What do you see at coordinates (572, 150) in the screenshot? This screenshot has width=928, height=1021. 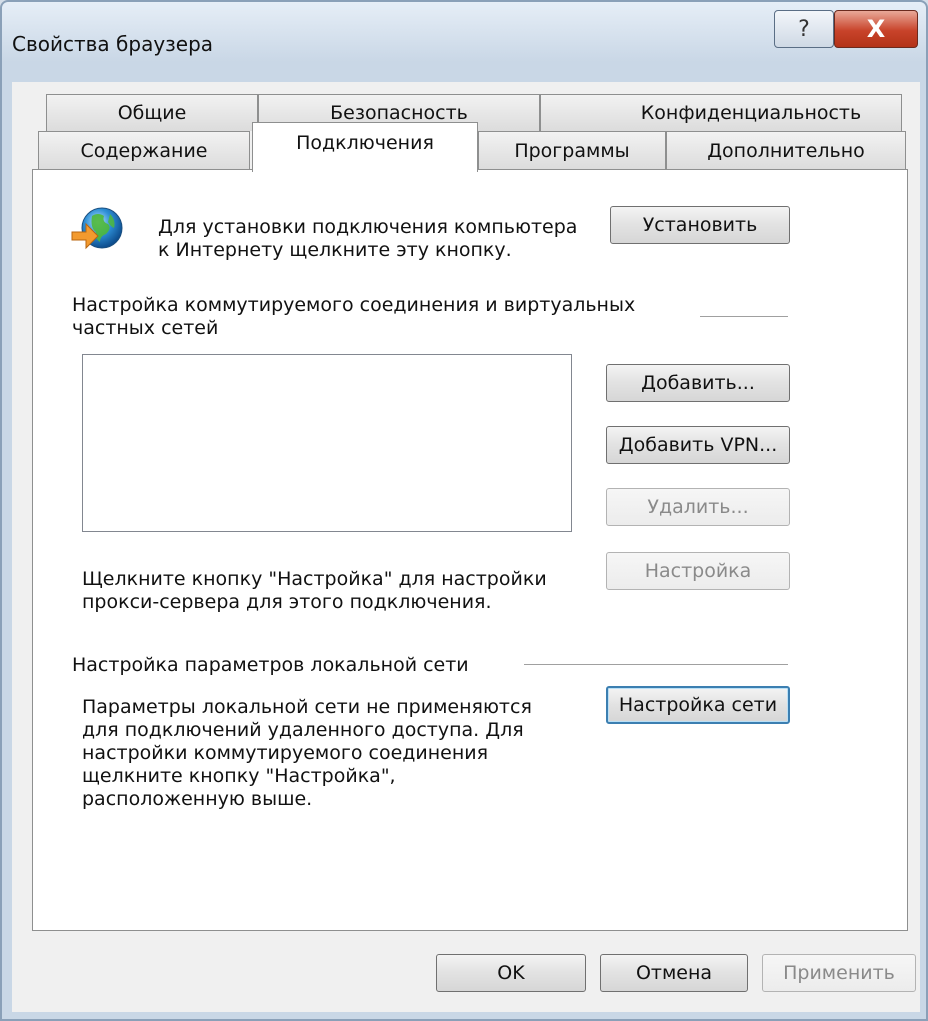 I see `tab-programs: Программы` at bounding box center [572, 150].